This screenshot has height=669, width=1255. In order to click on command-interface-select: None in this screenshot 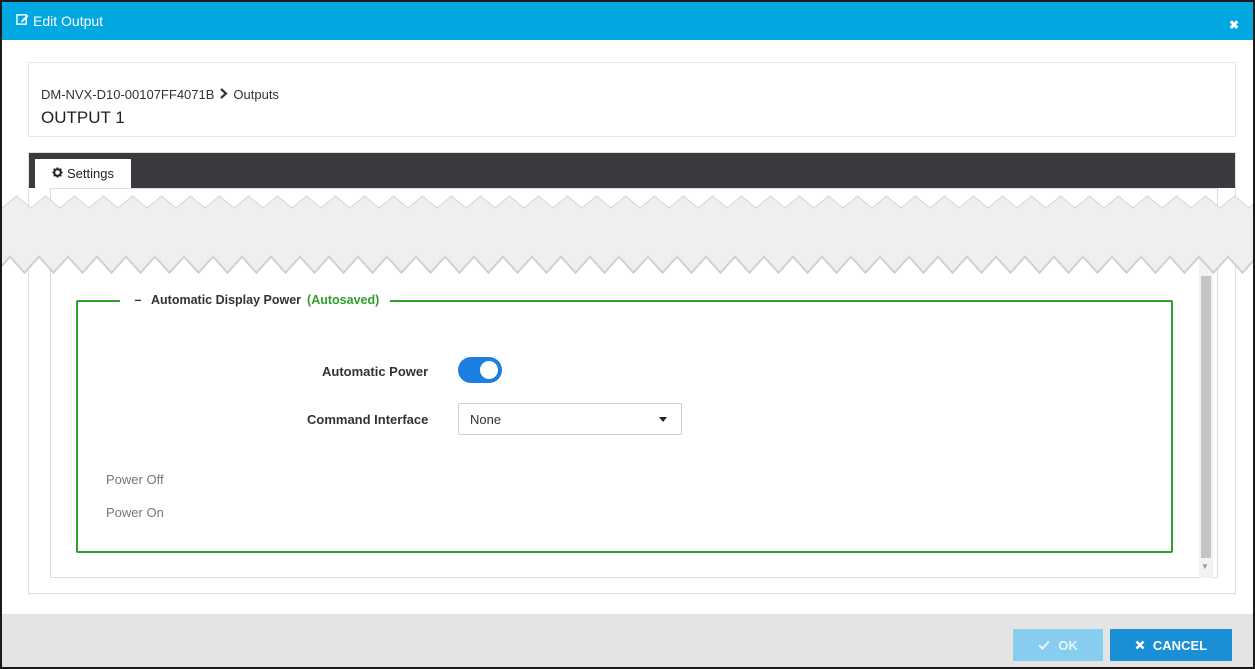, I will do `click(570, 419)`.